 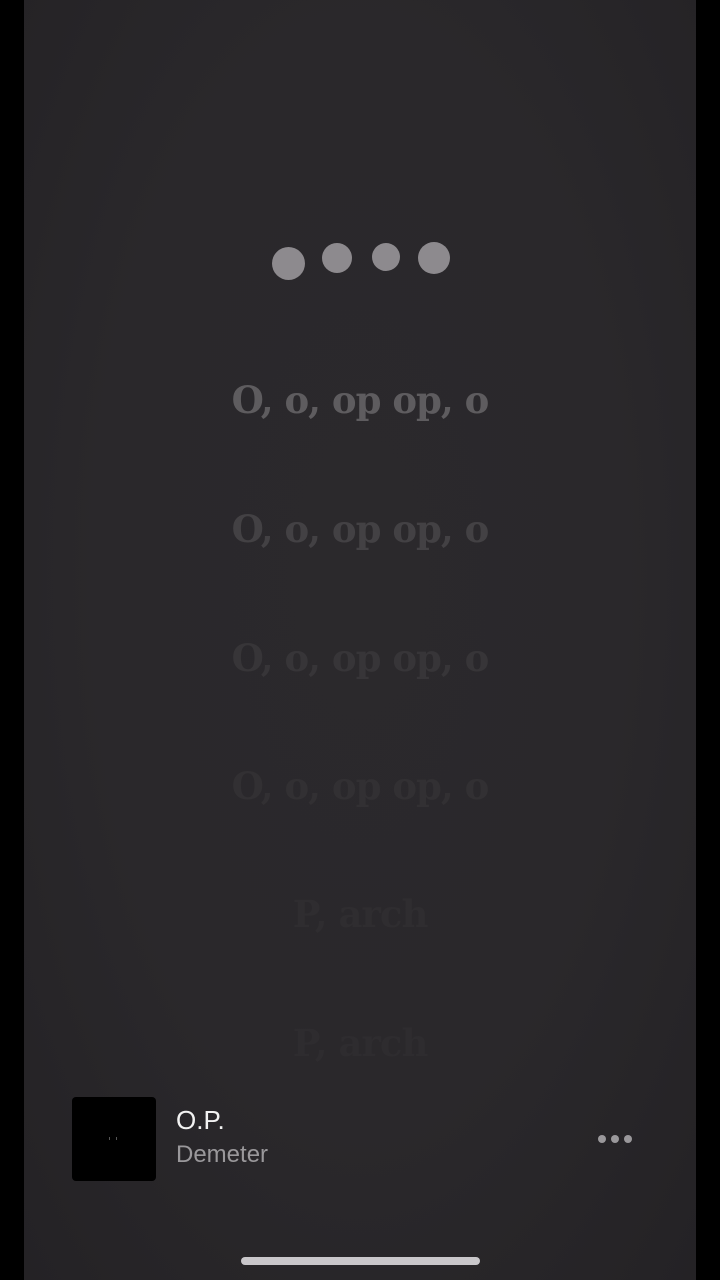 I want to click on song-title: O.P., so click(x=200, y=1120).